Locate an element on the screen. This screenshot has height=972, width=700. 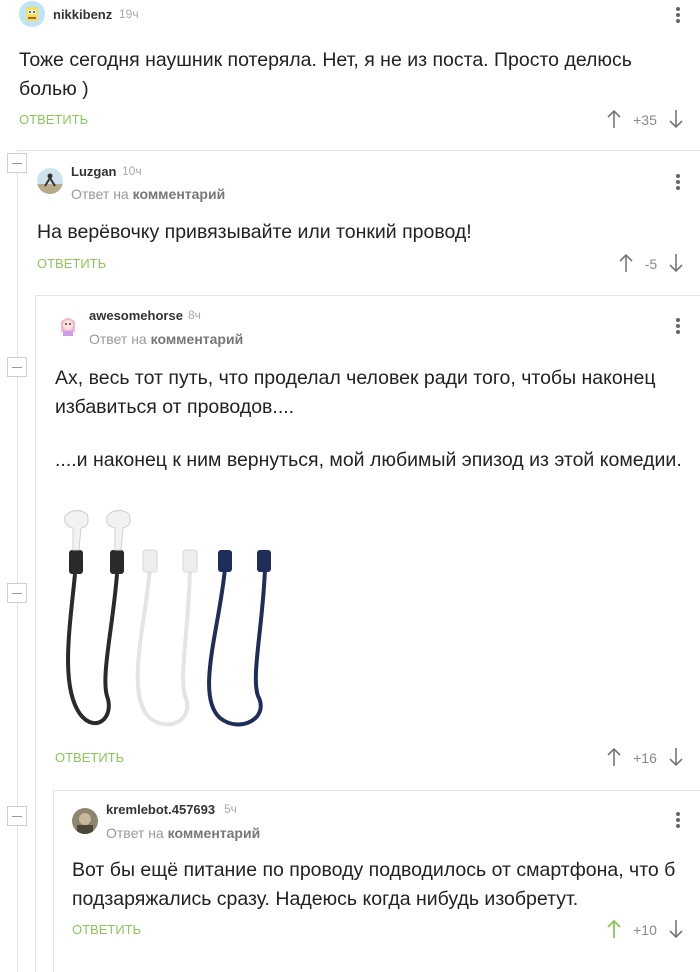
username: awesomehorse is located at coordinates (136, 315).